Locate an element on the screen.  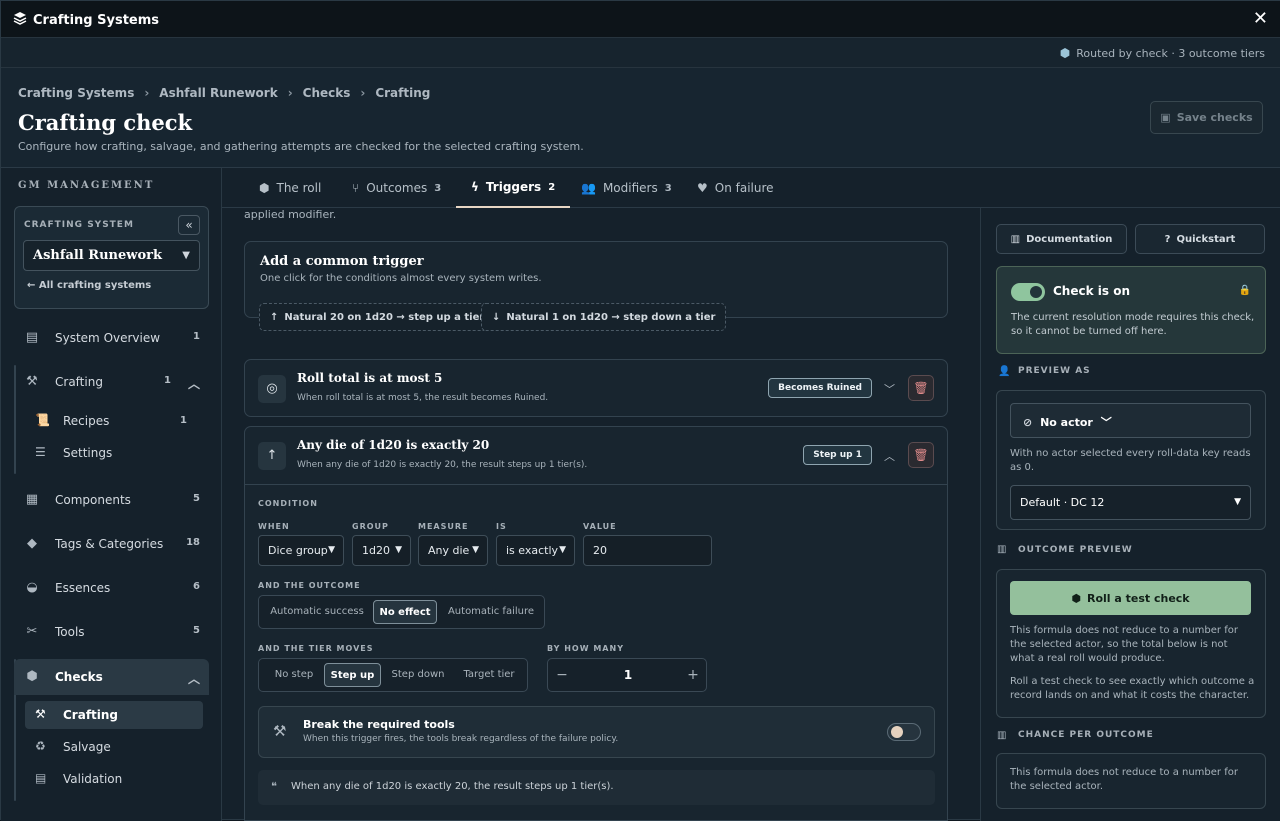
check-status-title: Check is on is located at coordinates (1091, 291).